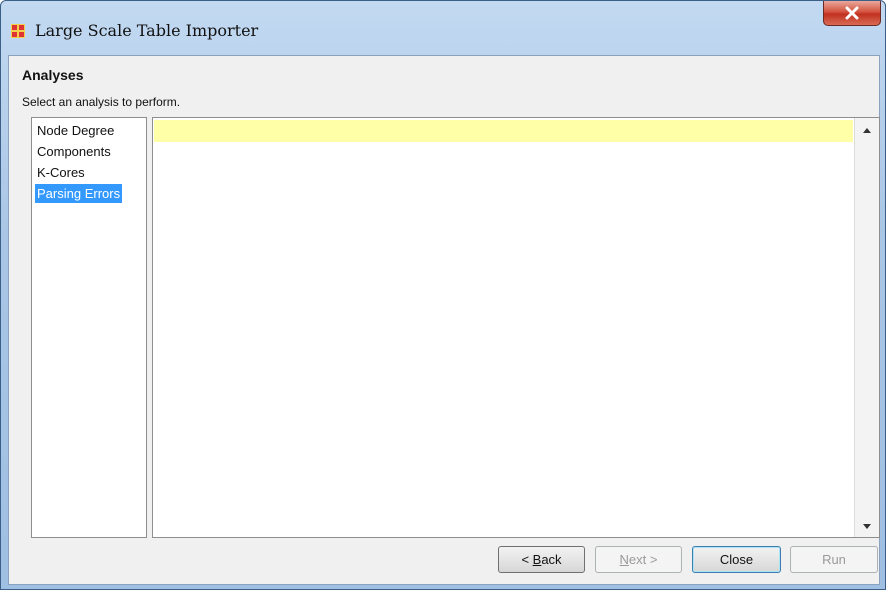  I want to click on back-button-mnemonic: B, so click(537, 559).